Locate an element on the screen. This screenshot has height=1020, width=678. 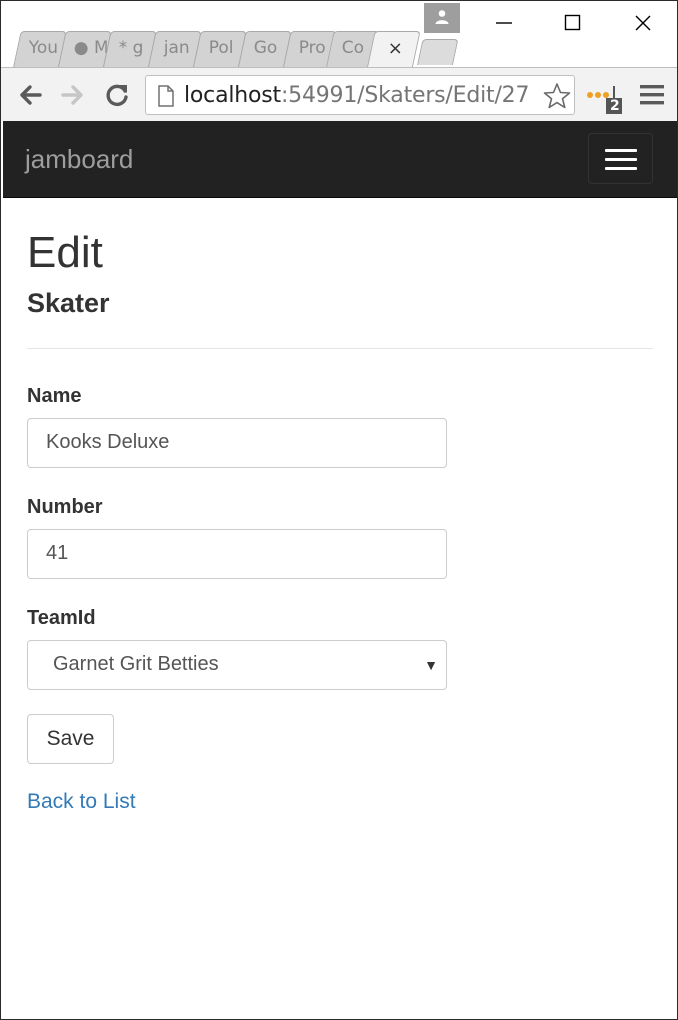
url-host: localhost is located at coordinates (232, 95).